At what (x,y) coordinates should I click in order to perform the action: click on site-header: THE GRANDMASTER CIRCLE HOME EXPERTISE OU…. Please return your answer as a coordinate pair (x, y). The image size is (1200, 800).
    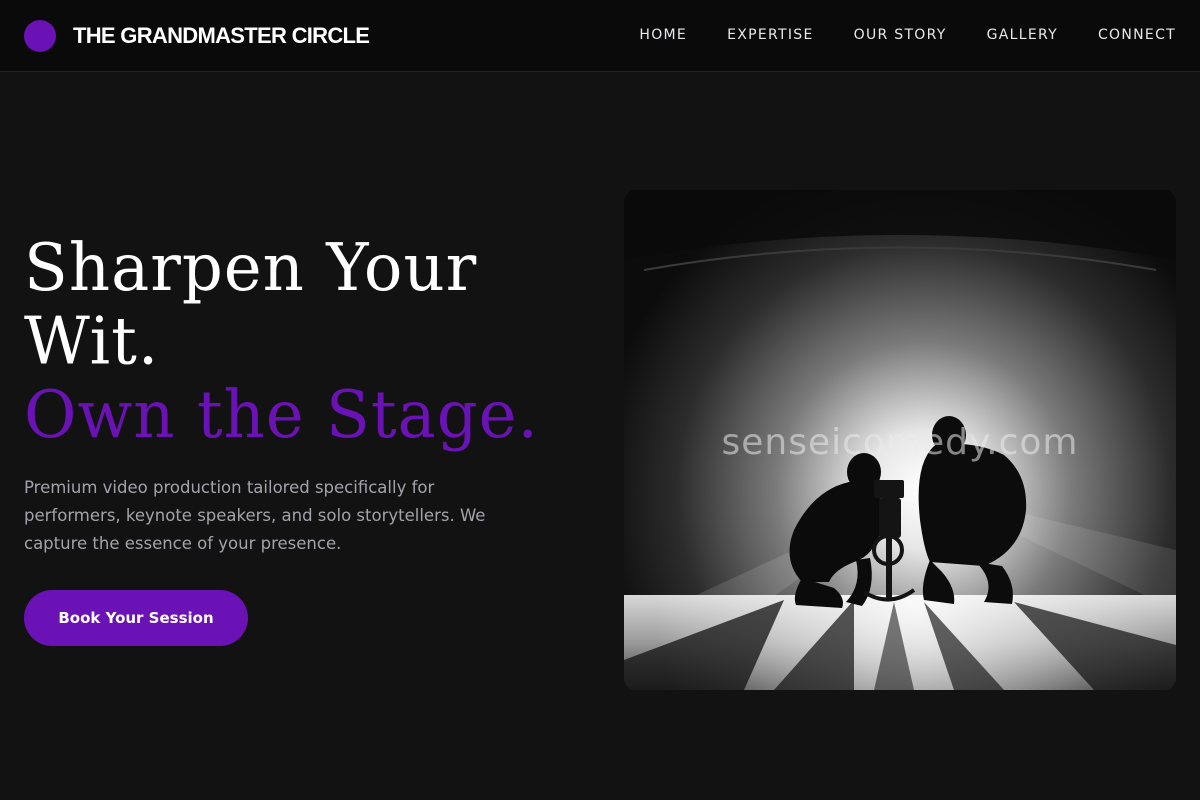
    Looking at the image, I should click on (600, 36).